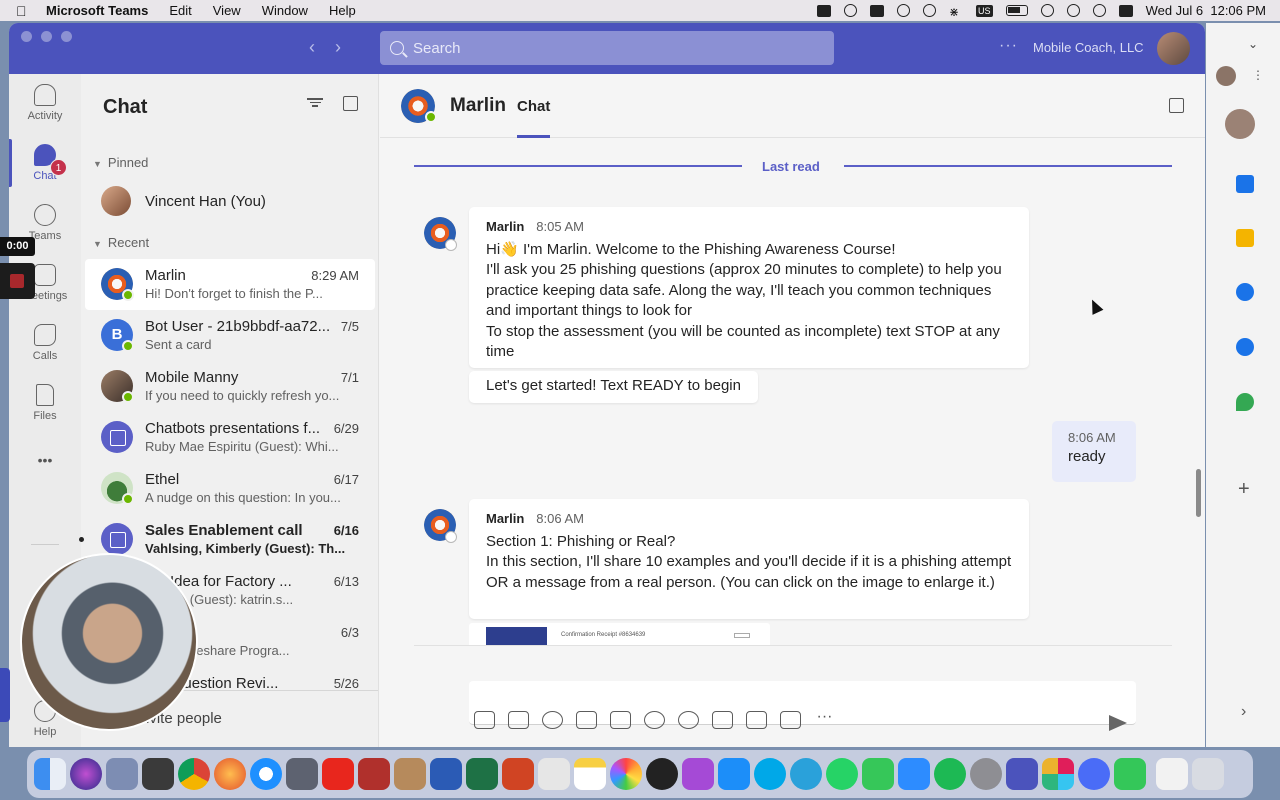  What do you see at coordinates (374, 774) in the screenshot?
I see `dictionary-icon` at bounding box center [374, 774].